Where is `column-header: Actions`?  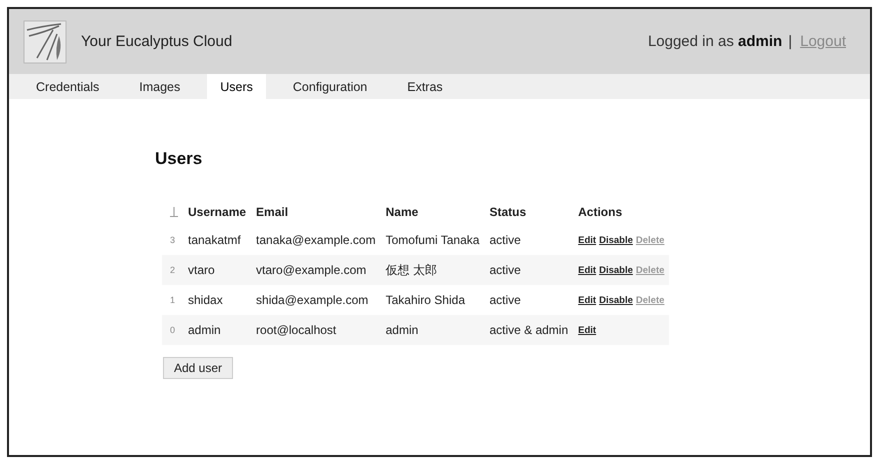
column-header: Actions is located at coordinates (600, 212).